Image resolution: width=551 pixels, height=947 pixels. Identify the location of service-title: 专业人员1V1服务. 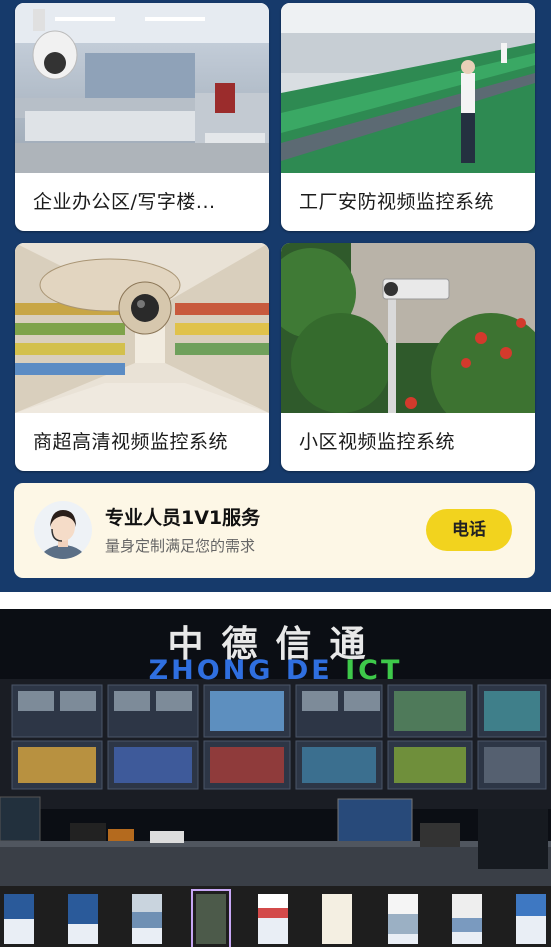
(183, 518).